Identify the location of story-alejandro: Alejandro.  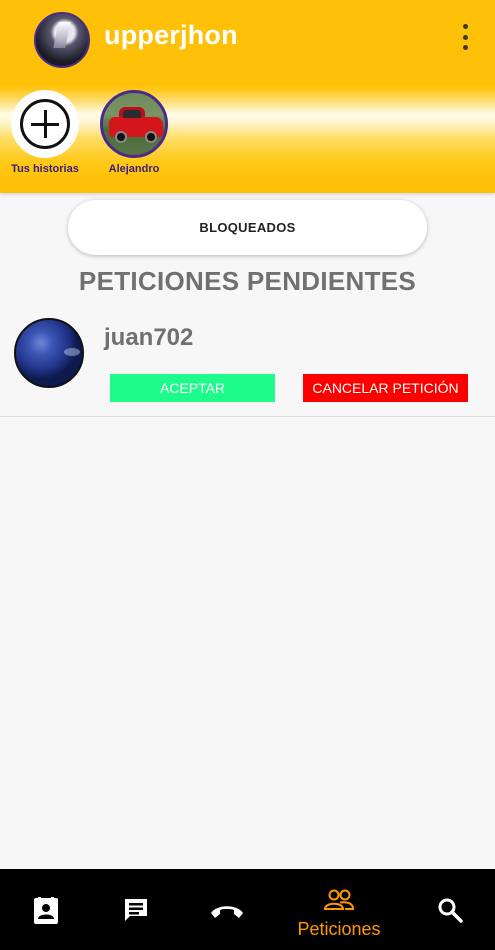
(134, 132).